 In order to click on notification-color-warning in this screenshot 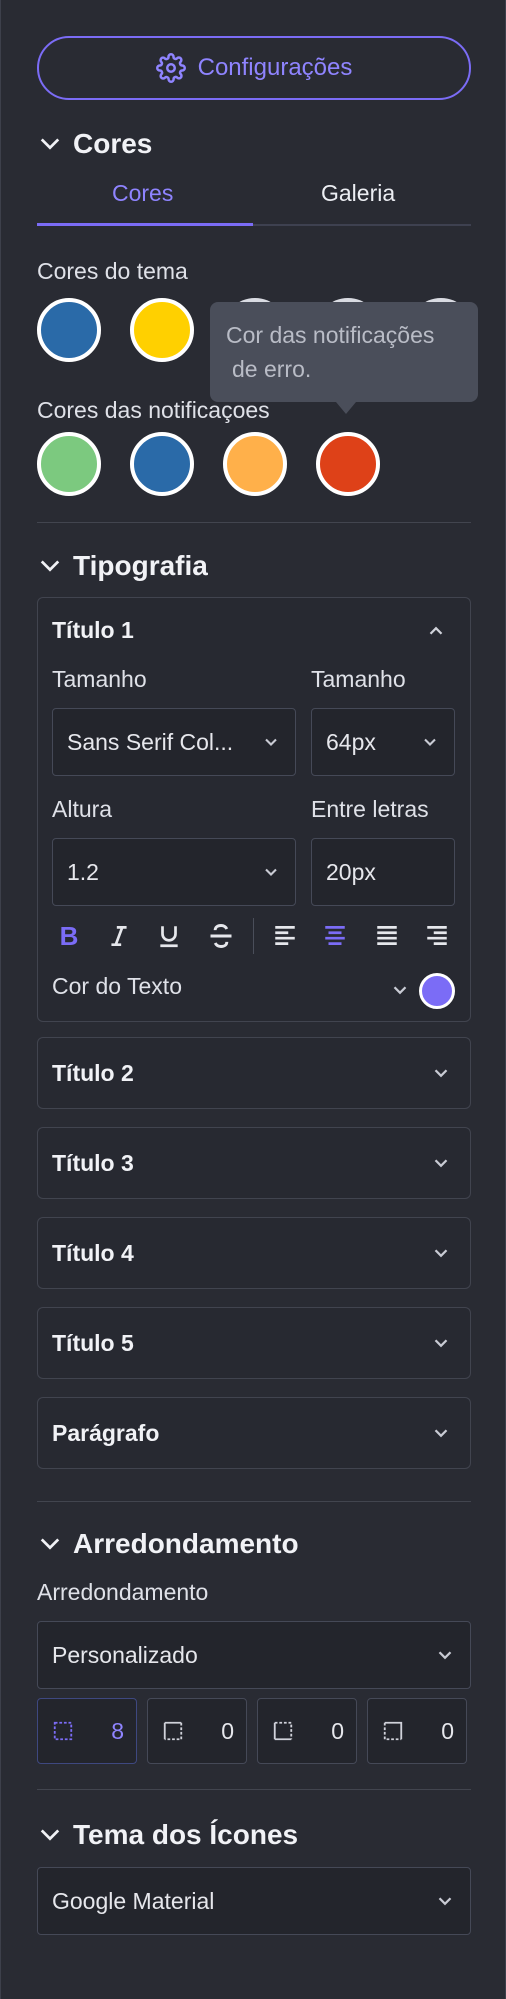, I will do `click(255, 464)`.